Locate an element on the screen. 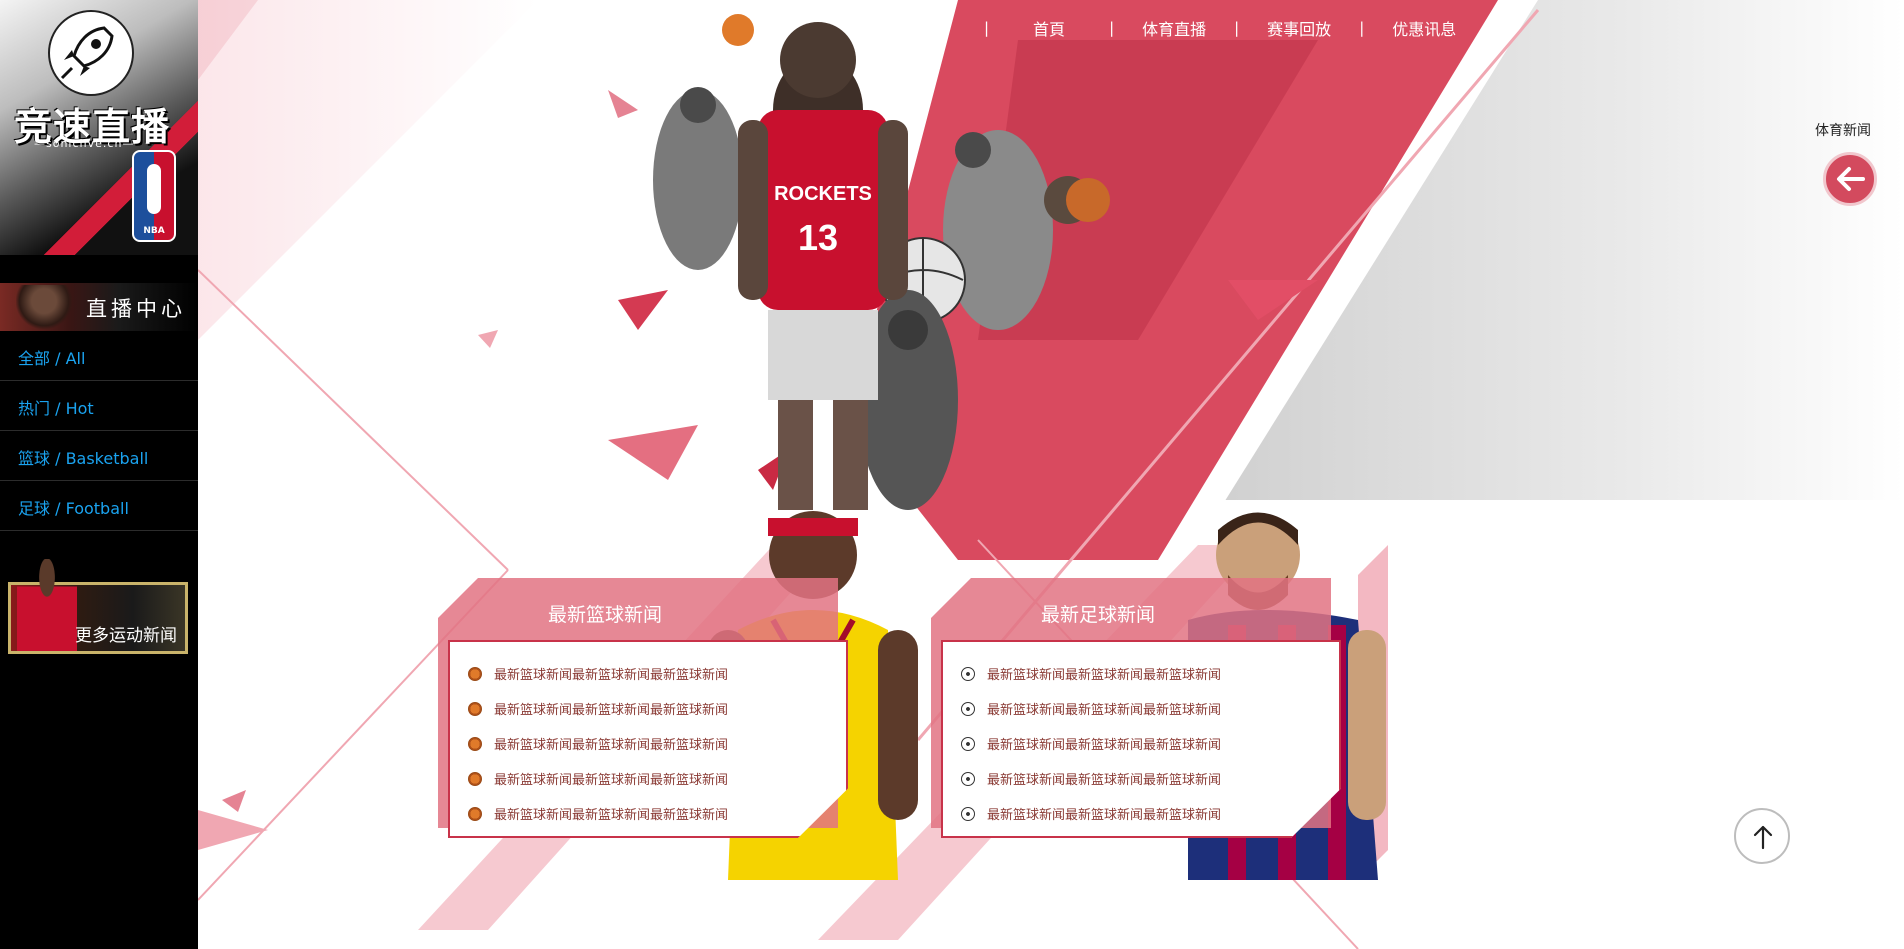 This screenshot has width=1904, height=949. arrow-up-icon is located at coordinates (1763, 837).